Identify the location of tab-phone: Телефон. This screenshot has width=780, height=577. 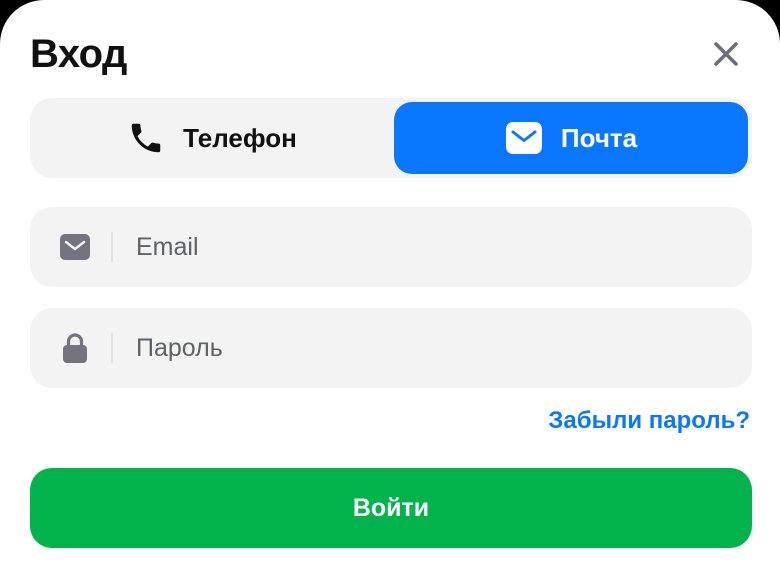
(212, 138).